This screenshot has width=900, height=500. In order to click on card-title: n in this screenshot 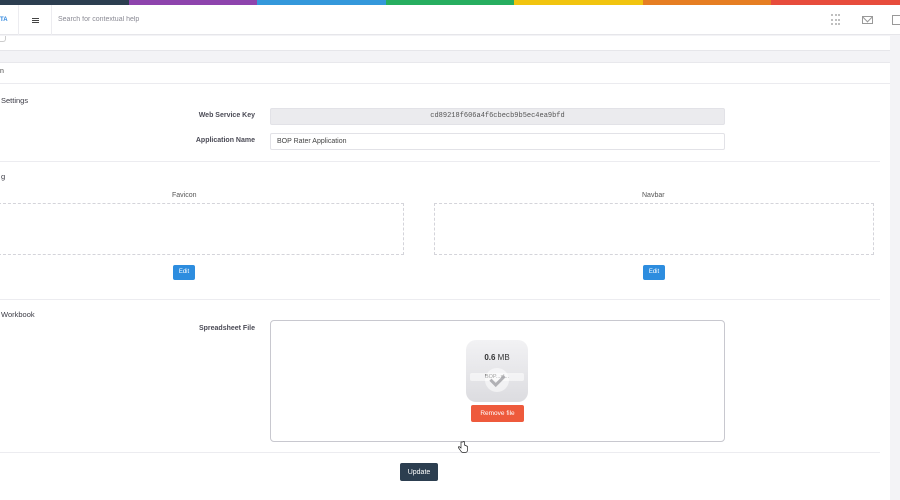, I will do `click(2, 71)`.